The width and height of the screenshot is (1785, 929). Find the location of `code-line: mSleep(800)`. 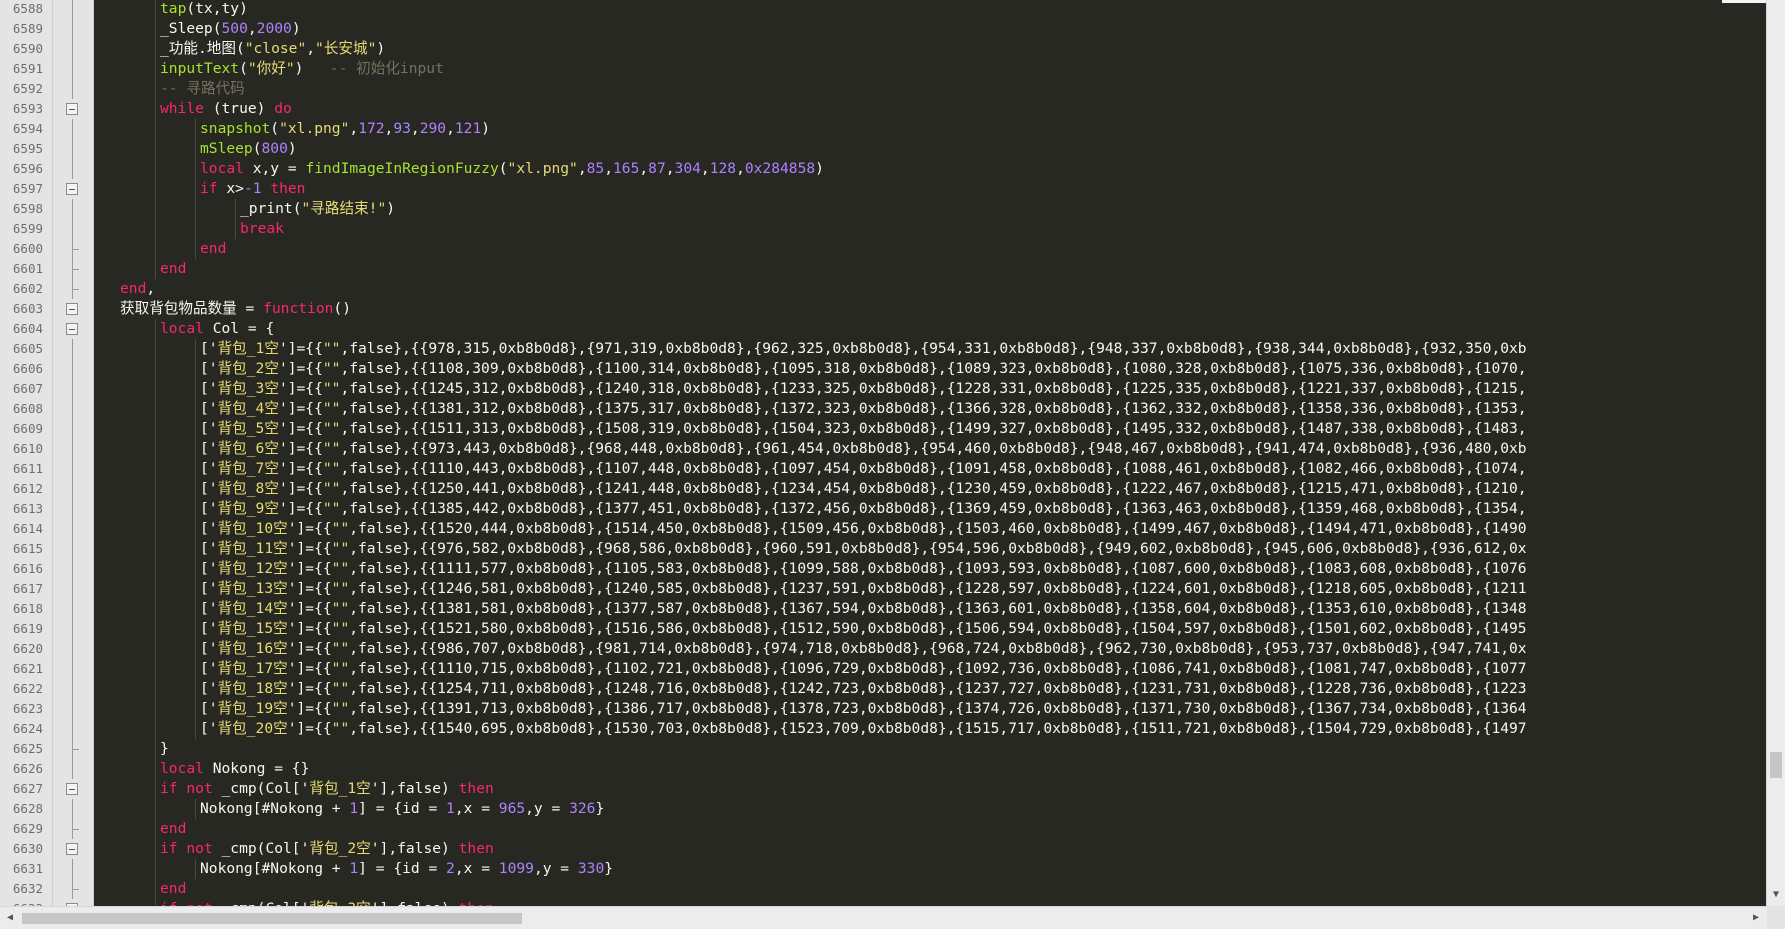

code-line: mSleep(800) is located at coordinates (248, 149).